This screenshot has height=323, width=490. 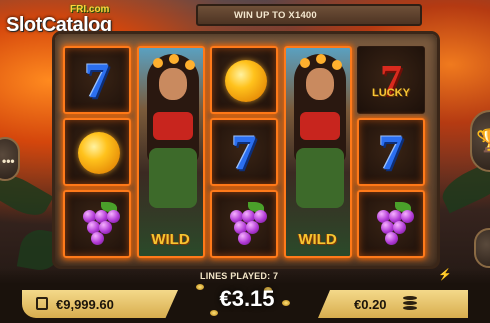 What do you see at coordinates (8, 161) in the screenshot?
I see `menu-dots-icon: •••` at bounding box center [8, 161].